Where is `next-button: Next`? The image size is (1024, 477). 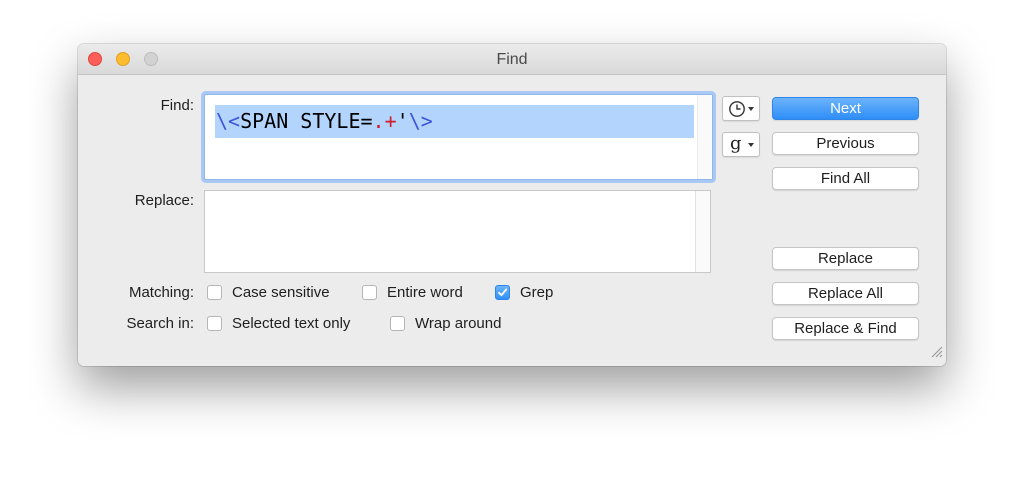
next-button: Next is located at coordinates (845, 108).